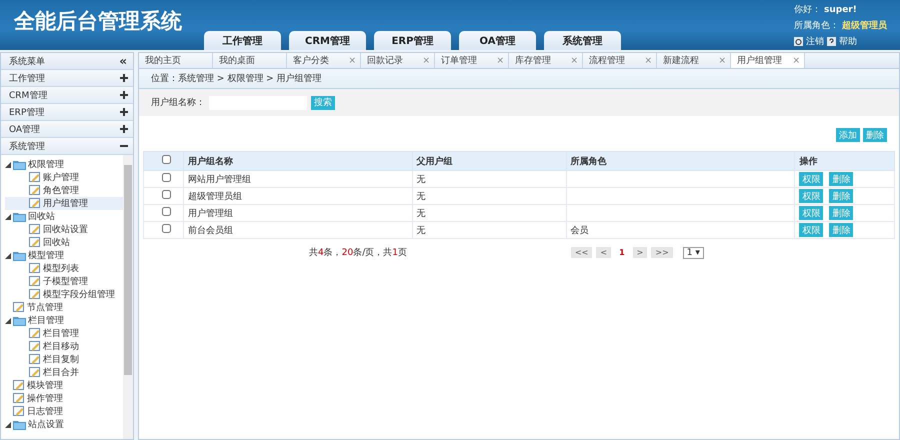  I want to click on tree-item: 回收站设置, so click(64, 229).